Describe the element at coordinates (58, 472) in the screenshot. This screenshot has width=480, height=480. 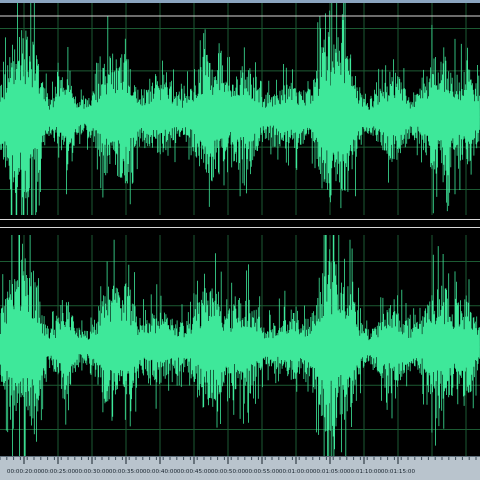
I see `ruler-tick-label: 00:00:25:00` at that location.